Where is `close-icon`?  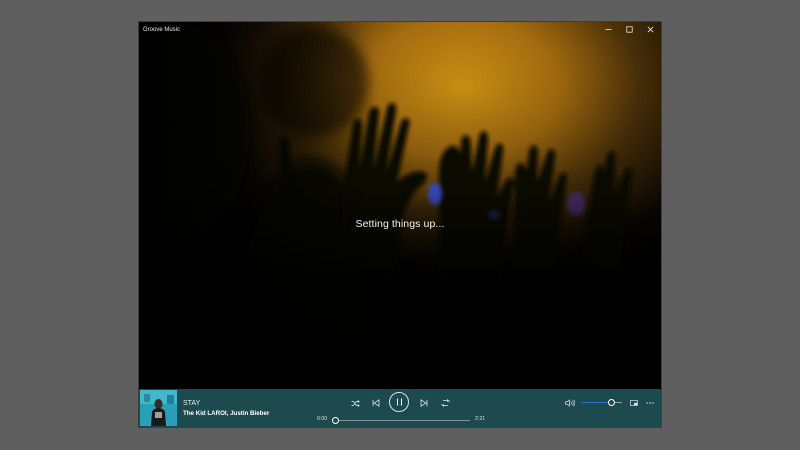 close-icon is located at coordinates (650, 29).